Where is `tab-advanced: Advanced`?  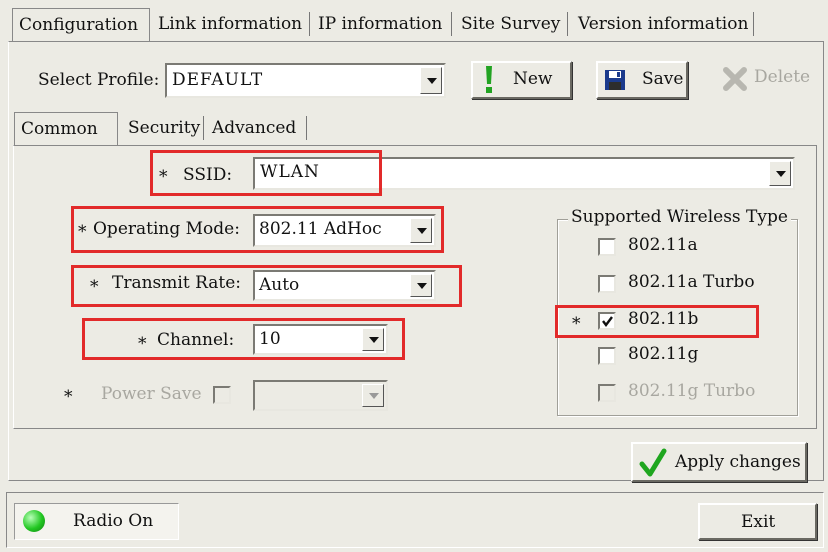 tab-advanced: Advanced is located at coordinates (254, 129).